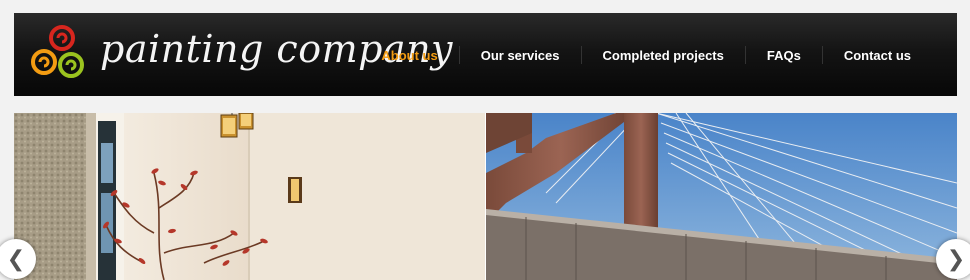  I want to click on slider-next-button: ❯, so click(953, 259).